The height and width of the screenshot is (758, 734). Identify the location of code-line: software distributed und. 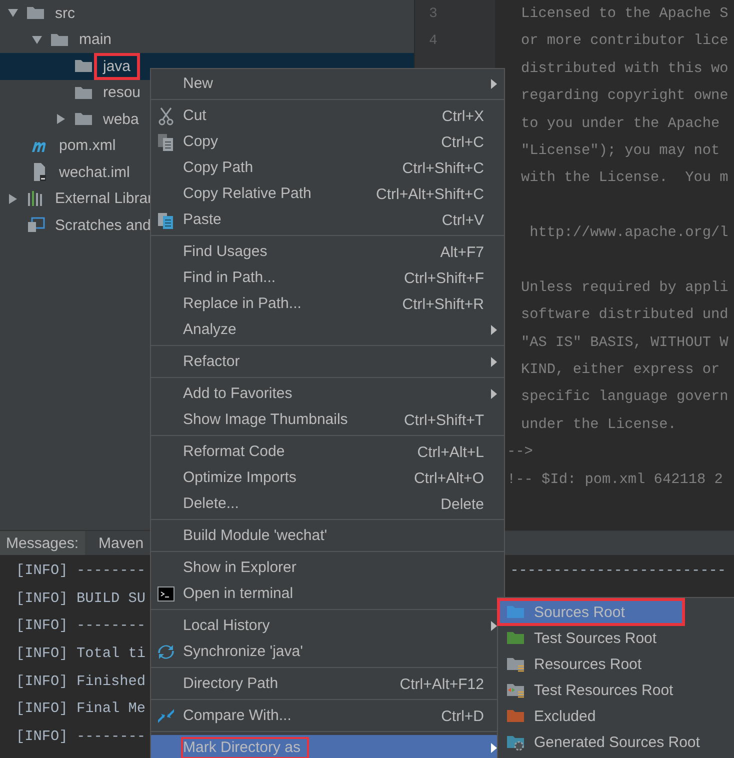
(625, 316).